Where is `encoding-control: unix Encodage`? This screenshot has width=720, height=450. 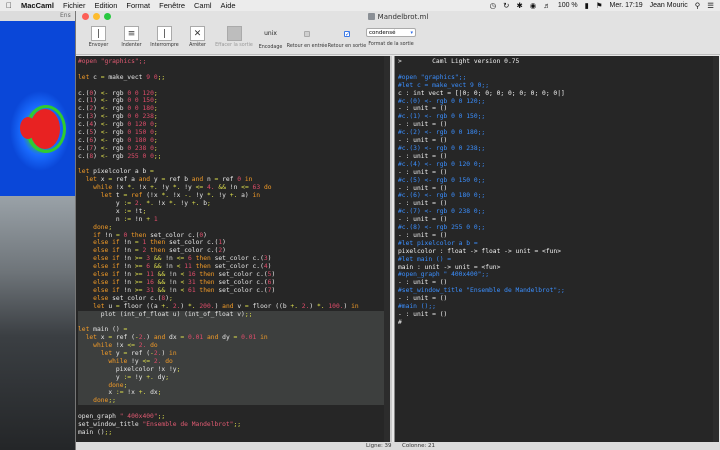
encoding-control: unix Encodage is located at coordinates (270, 37).